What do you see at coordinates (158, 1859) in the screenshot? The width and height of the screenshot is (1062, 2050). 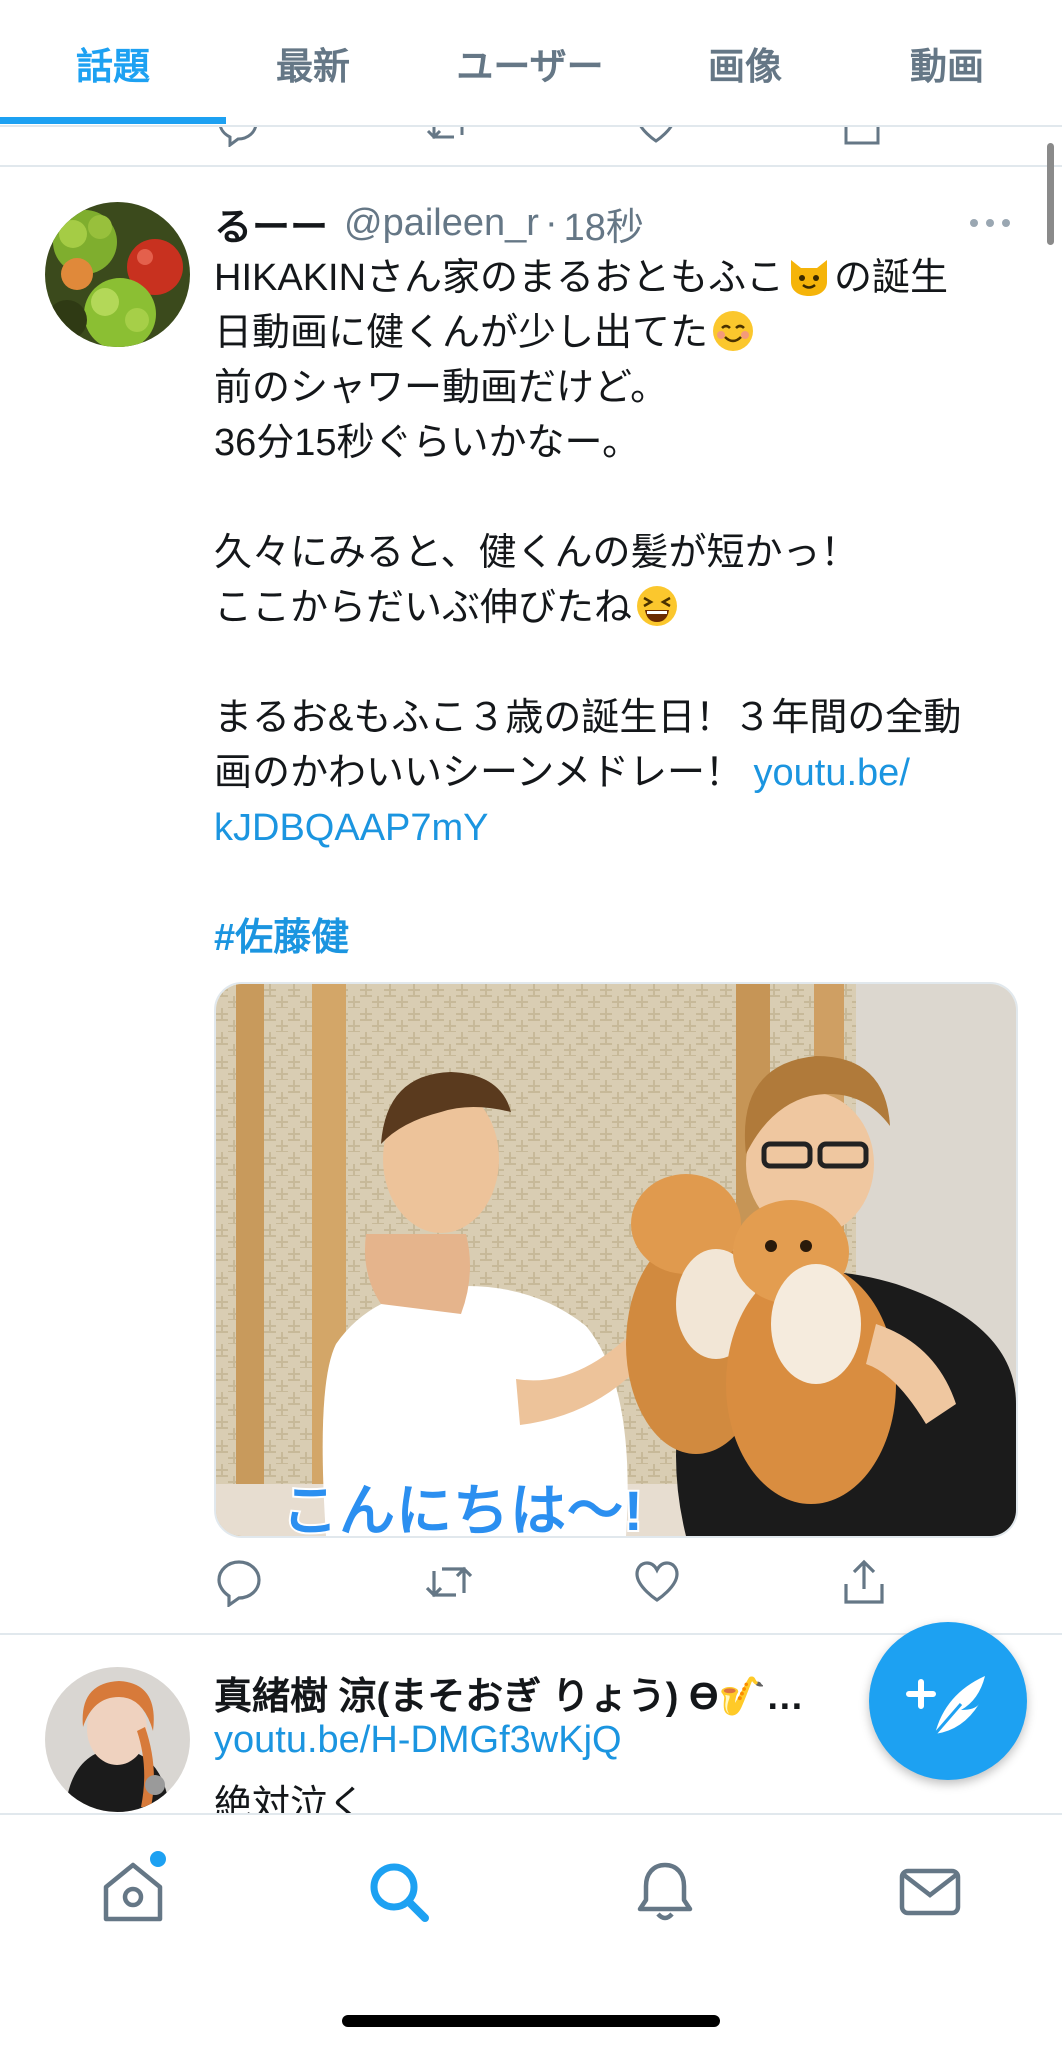 I see `new-content-dot` at bounding box center [158, 1859].